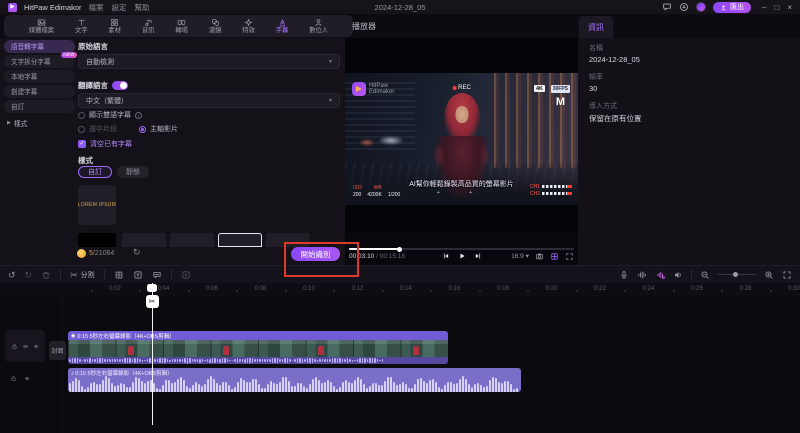 The width and height of the screenshot is (800, 433). Describe the element at coordinates (81, 26) in the screenshot. I see `tab-text: 文字` at that location.